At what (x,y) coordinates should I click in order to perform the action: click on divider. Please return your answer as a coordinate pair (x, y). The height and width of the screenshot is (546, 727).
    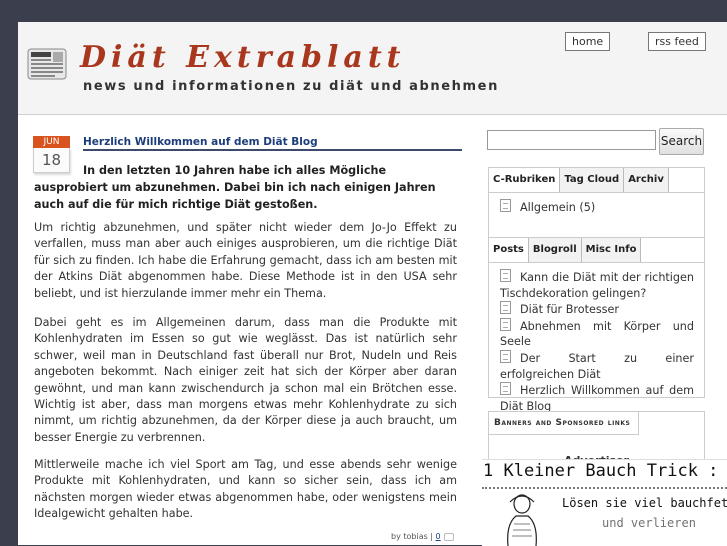
    Looking at the image, I should click on (604, 490).